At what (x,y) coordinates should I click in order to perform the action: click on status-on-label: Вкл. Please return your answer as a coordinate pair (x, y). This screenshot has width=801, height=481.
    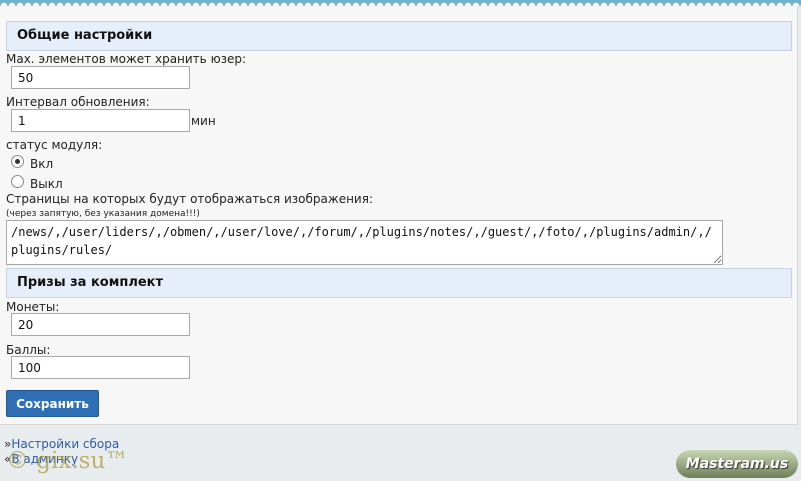
    Looking at the image, I should click on (41, 164).